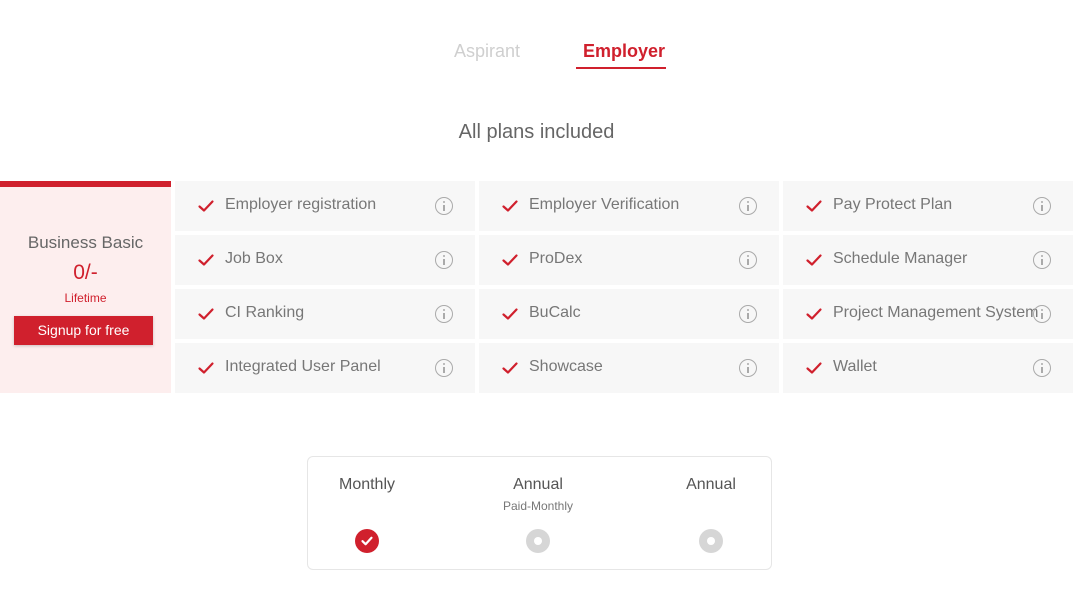 The image size is (1073, 603). I want to click on plan-period: Lifetime, so click(85, 298).